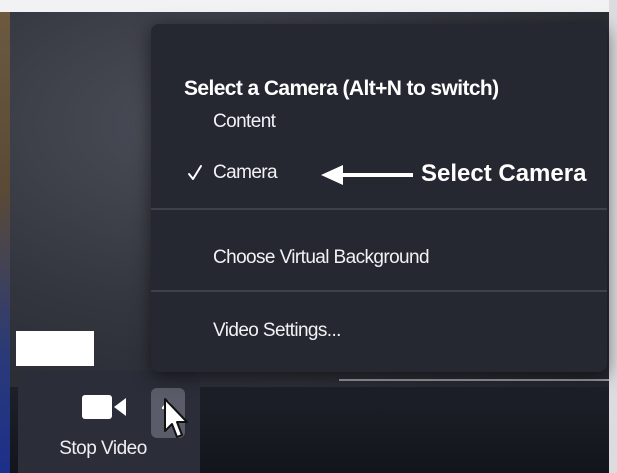 This screenshot has width=617, height=473. Describe the element at coordinates (341, 88) in the screenshot. I see `menu-heading: Select a Camera (Alt+N to switch)` at that location.